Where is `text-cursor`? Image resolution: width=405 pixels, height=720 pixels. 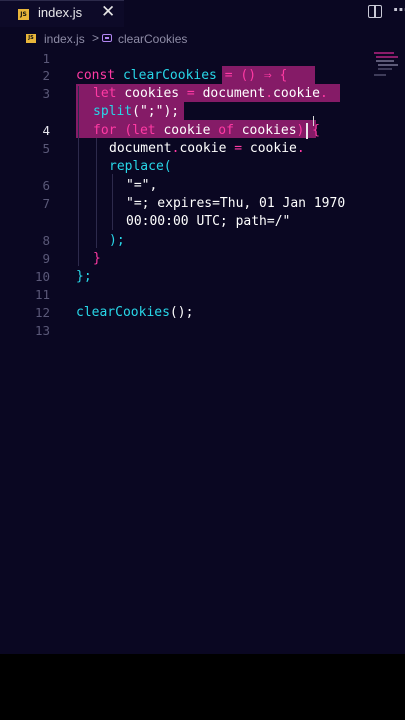 text-cursor is located at coordinates (307, 131).